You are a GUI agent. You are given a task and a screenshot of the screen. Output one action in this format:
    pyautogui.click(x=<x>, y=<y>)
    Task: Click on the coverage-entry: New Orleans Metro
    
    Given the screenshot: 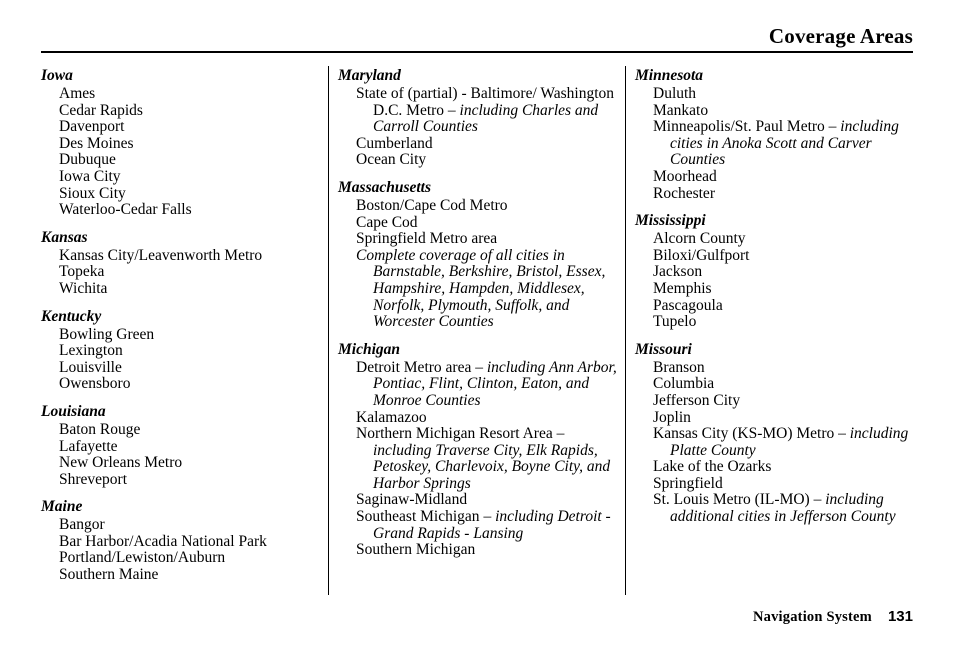 What is the action you would take?
    pyautogui.click(x=190, y=463)
    